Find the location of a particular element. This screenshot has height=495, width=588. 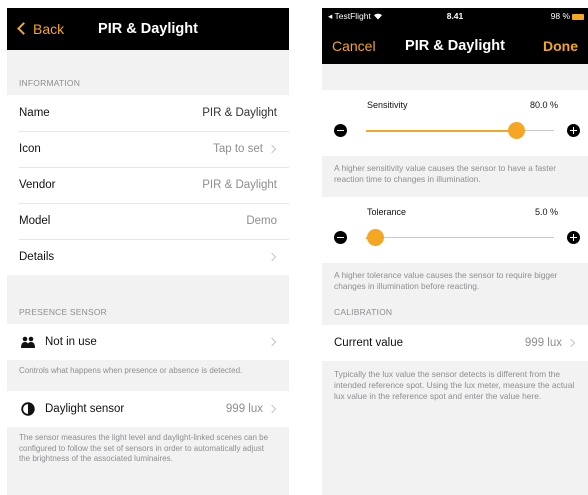

left-page-title: PIR & Daylight is located at coordinates (148, 29).